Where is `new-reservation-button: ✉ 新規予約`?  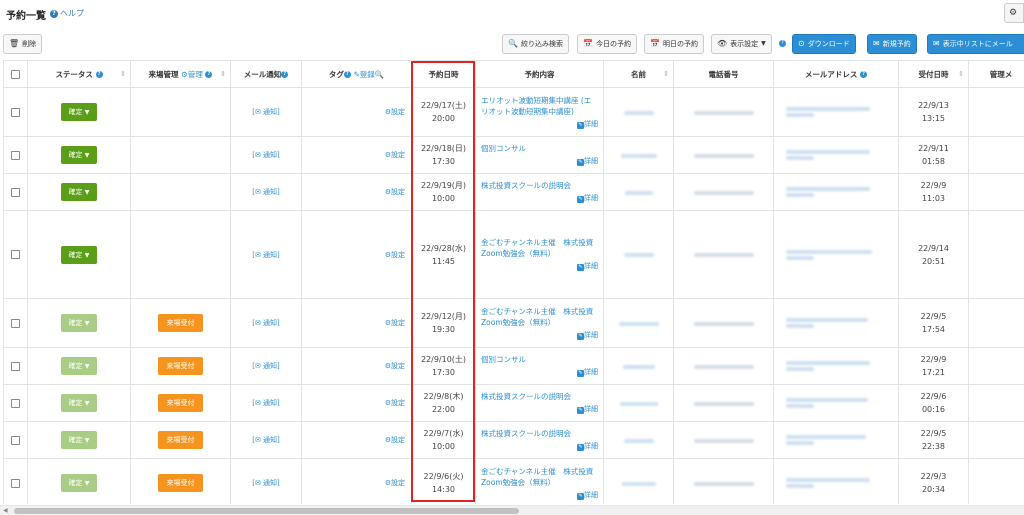 new-reservation-button: ✉ 新規予約 is located at coordinates (892, 44).